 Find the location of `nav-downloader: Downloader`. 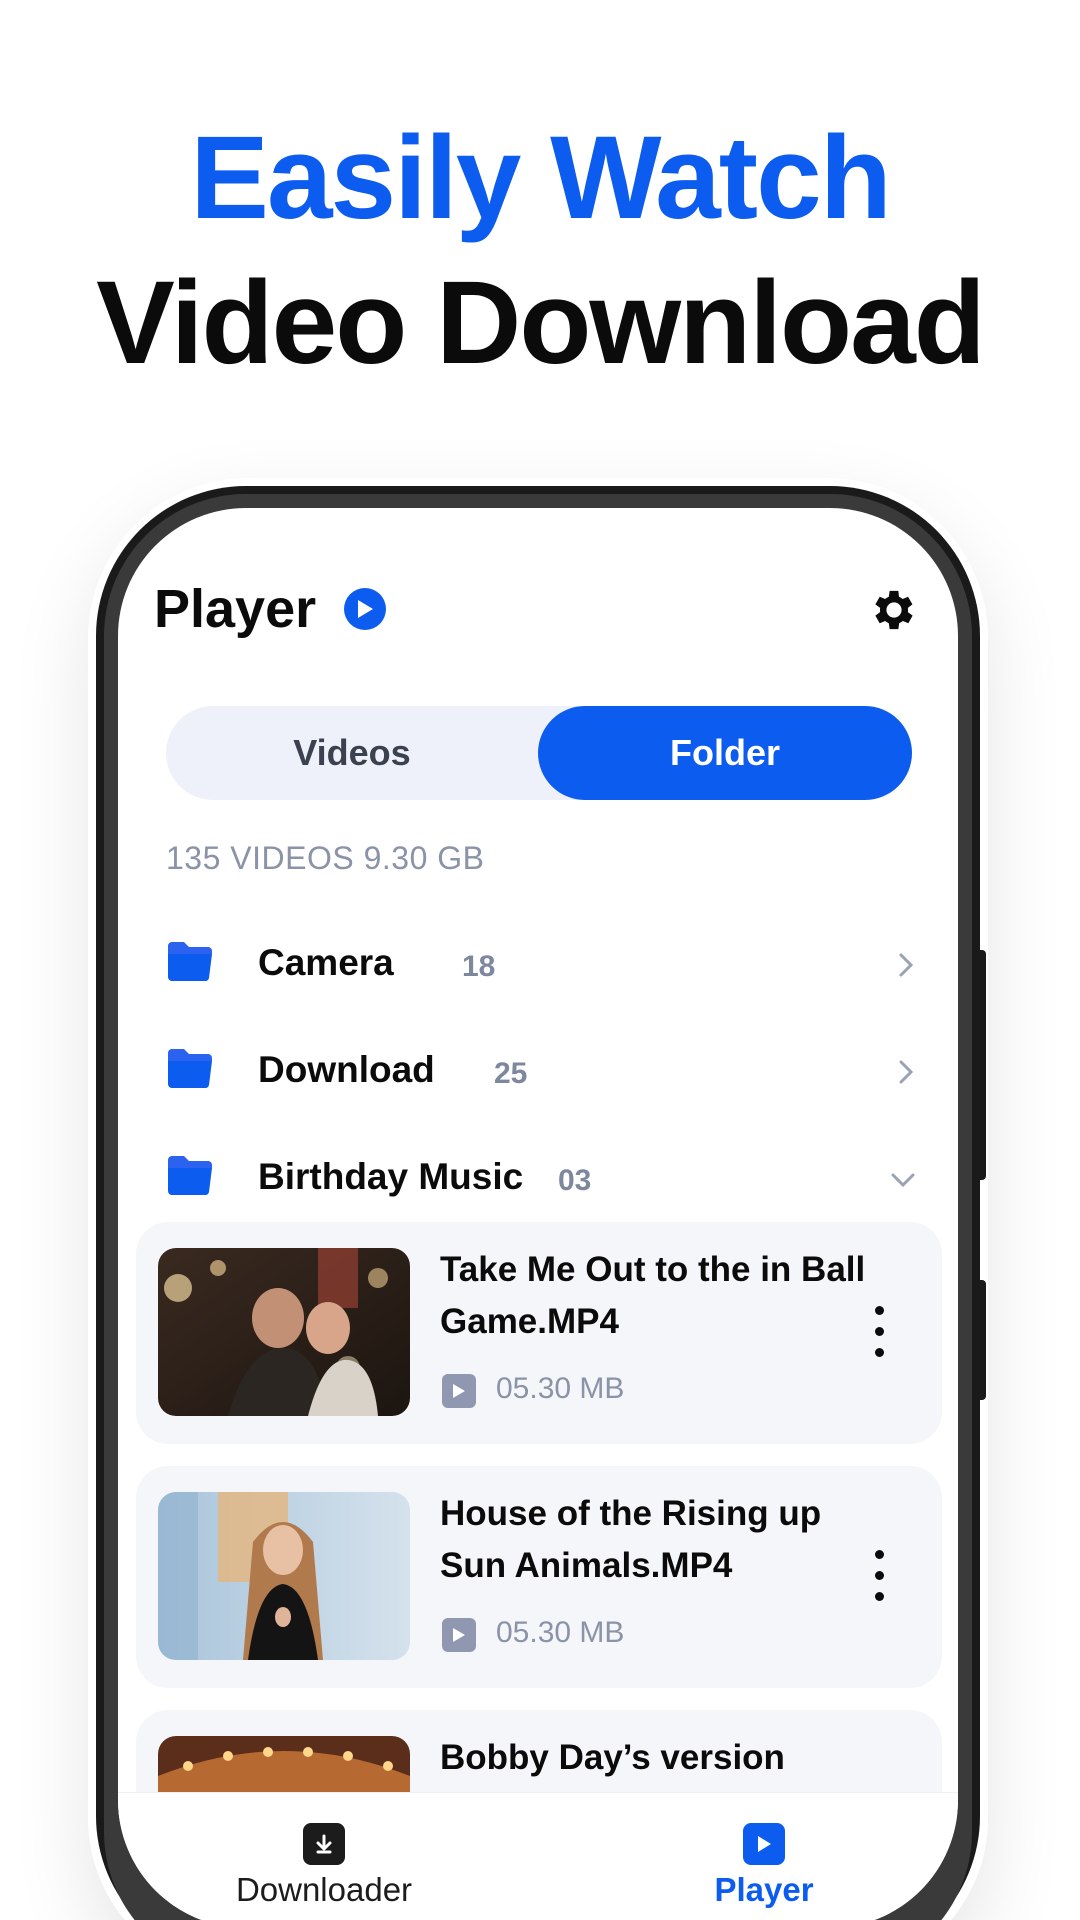

nav-downloader: Downloader is located at coordinates (324, 1856).